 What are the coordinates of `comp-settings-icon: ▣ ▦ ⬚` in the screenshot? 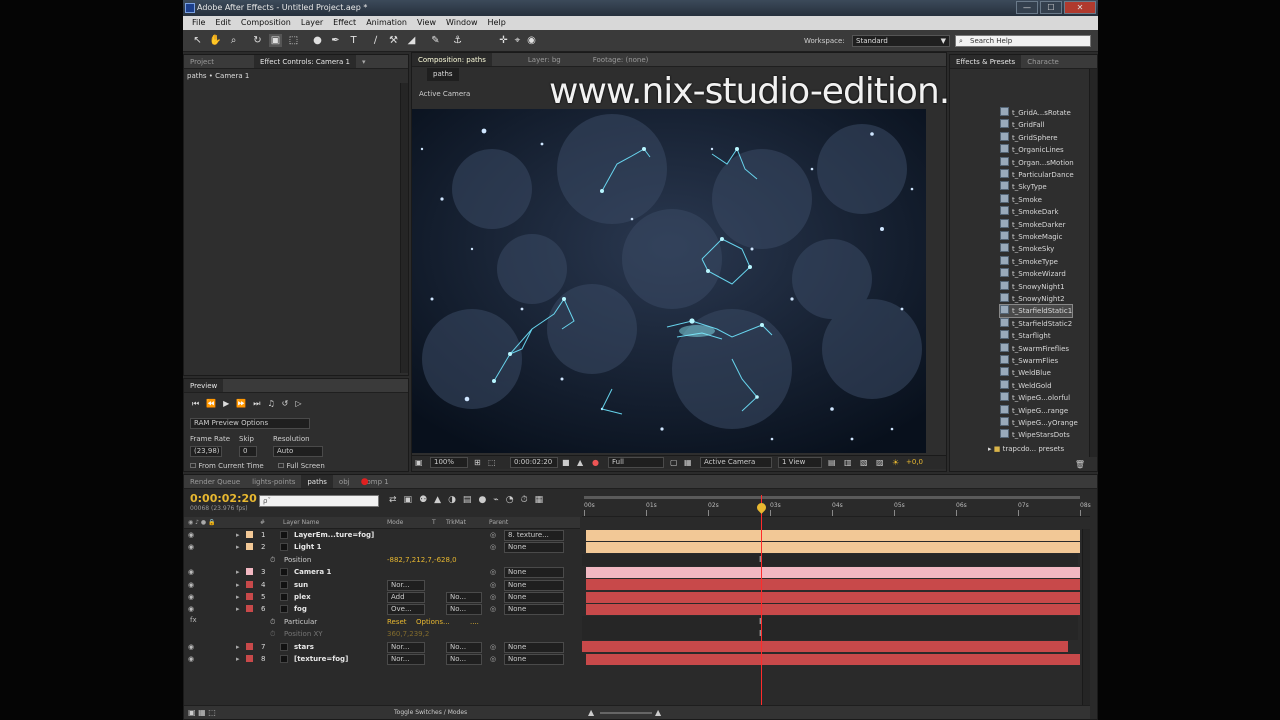 It's located at (202, 712).